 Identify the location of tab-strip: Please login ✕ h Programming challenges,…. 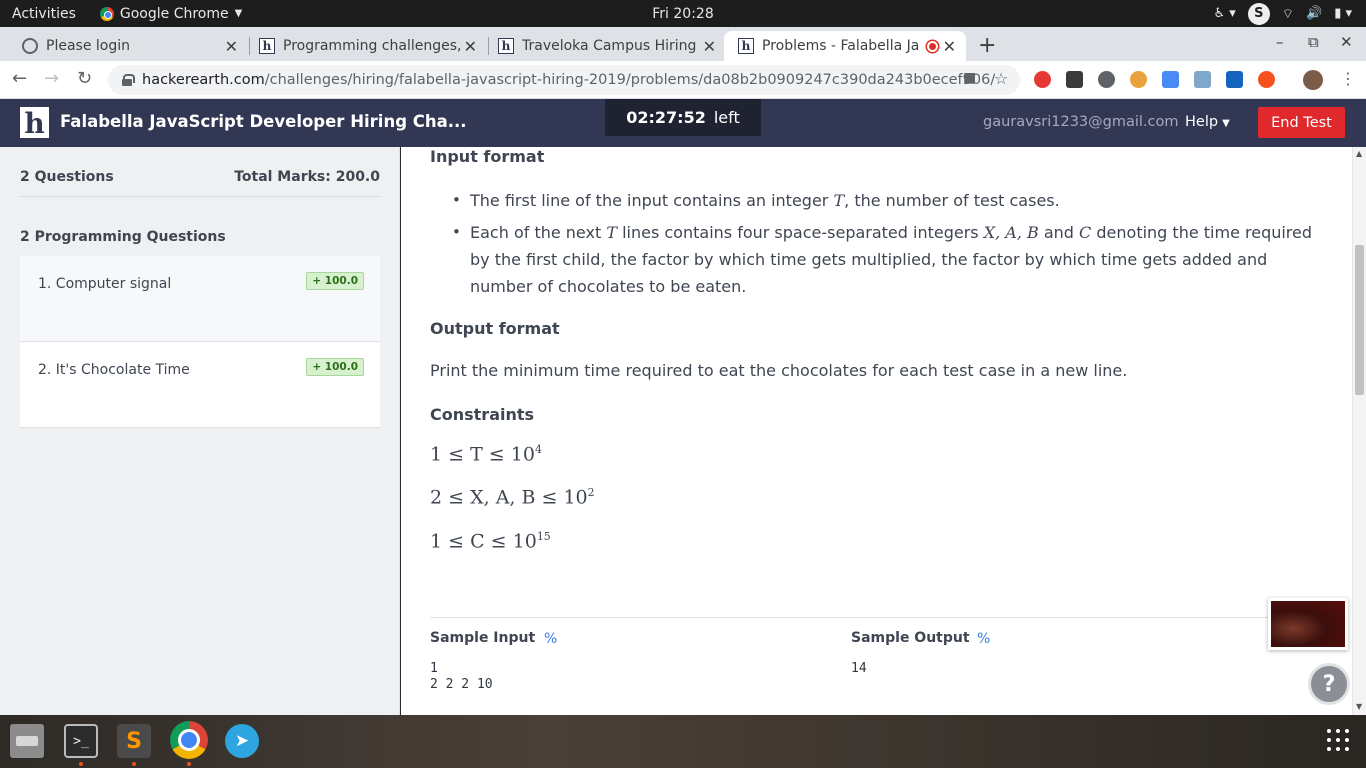
(683, 44).